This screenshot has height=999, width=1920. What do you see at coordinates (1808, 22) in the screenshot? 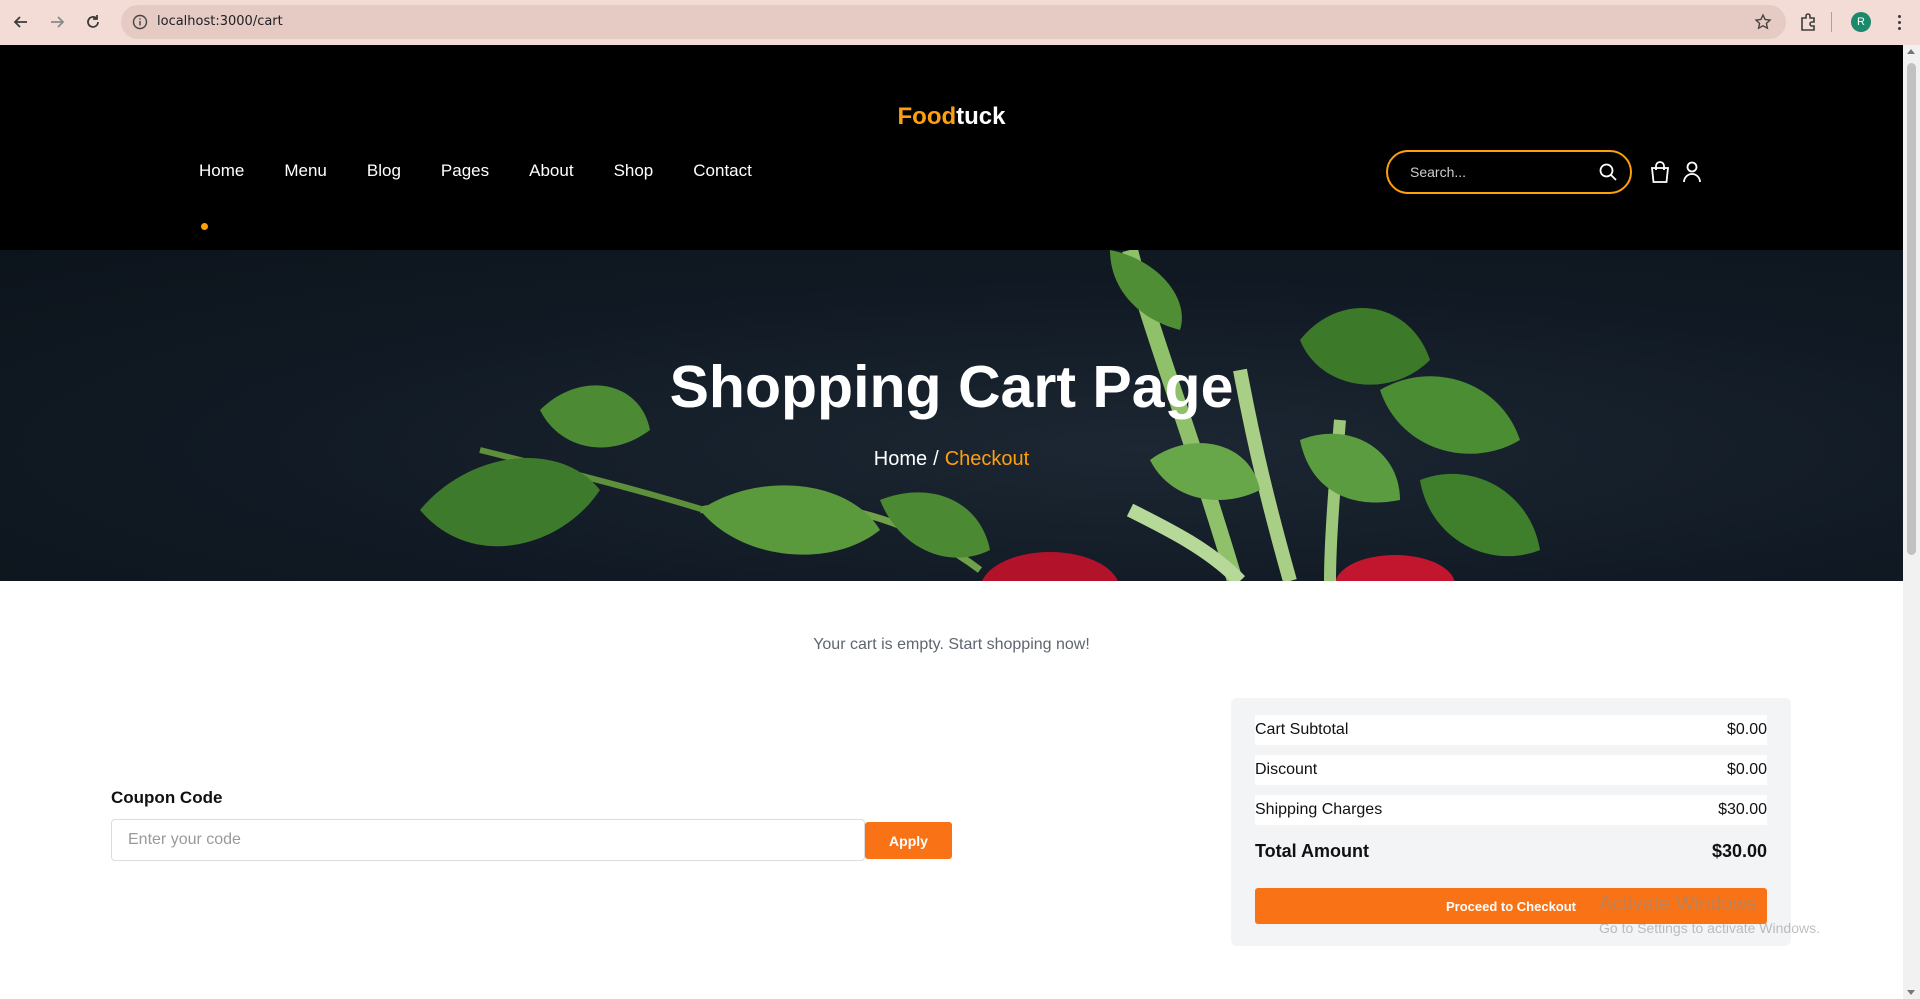
I see `extensions-icon` at bounding box center [1808, 22].